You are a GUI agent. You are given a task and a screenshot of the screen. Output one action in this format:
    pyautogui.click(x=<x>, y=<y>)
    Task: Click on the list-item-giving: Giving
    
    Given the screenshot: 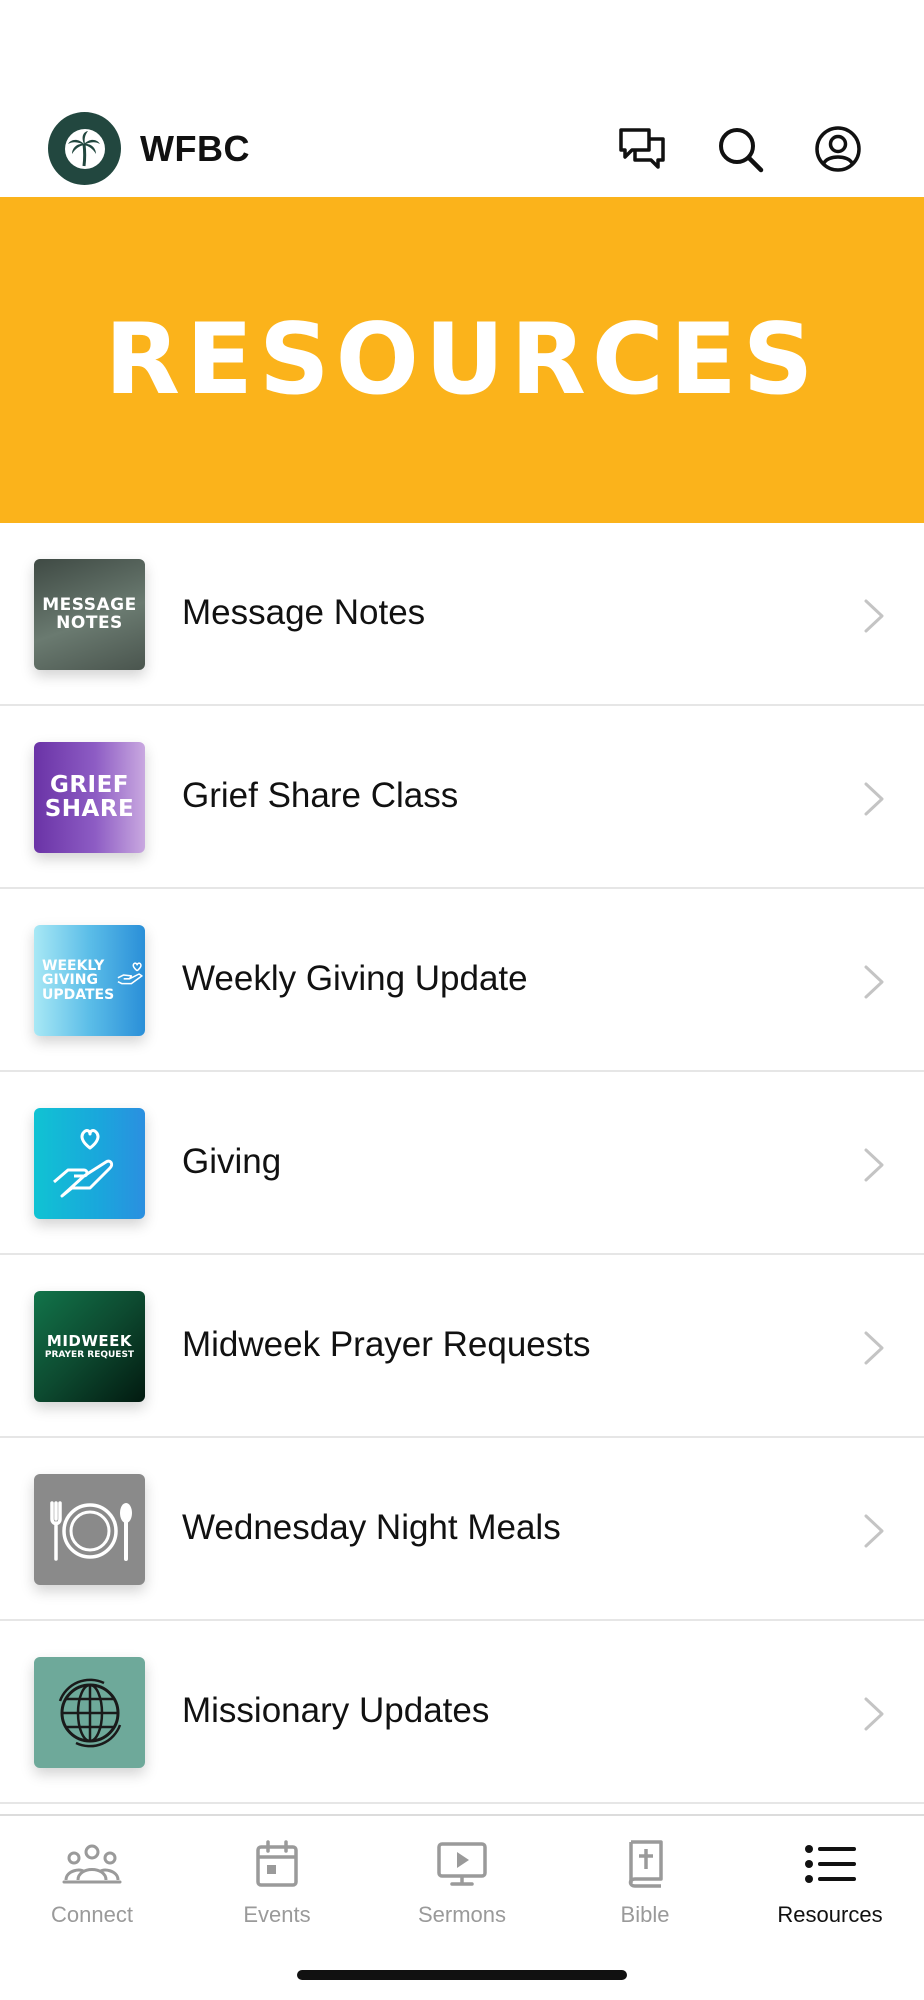 What is the action you would take?
    pyautogui.click(x=462, y=1163)
    